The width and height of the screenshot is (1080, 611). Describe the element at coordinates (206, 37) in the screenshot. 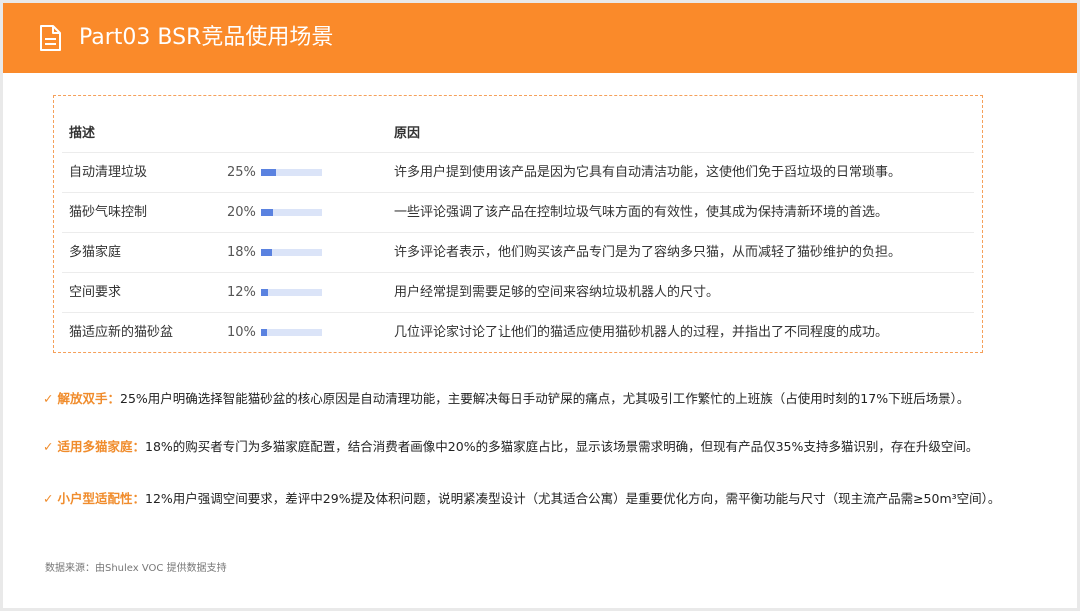

I see `page-title: Part03 BSR竞品使用场景` at that location.